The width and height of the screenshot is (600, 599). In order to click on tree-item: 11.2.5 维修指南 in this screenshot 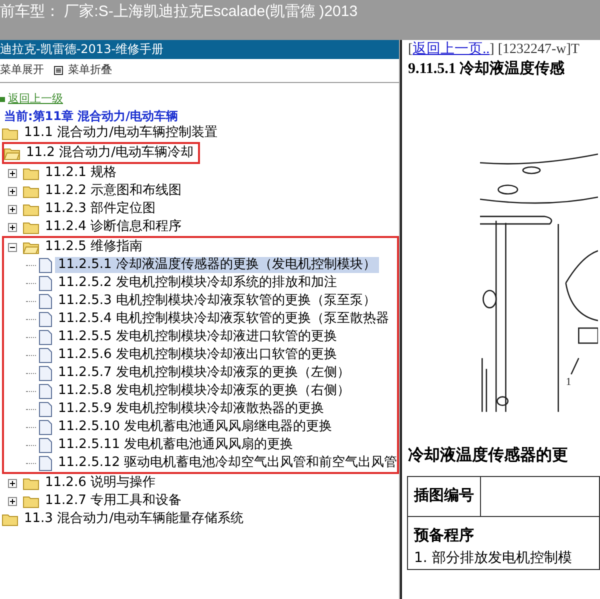, I will do `click(94, 247)`.